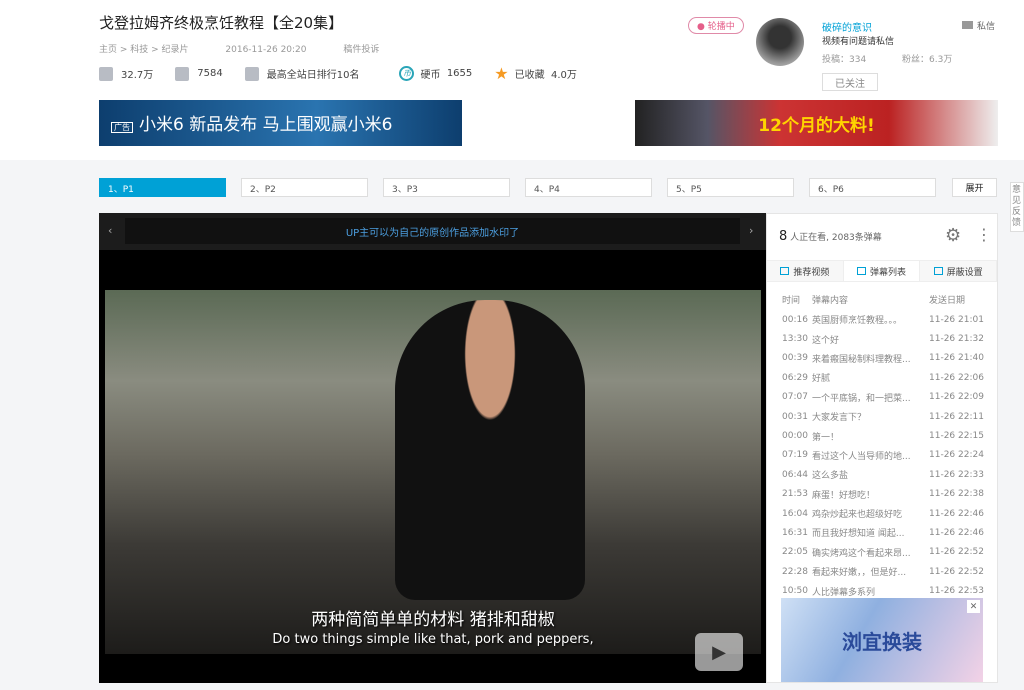 Image resolution: width=1024 pixels, height=690 pixels. I want to click on danmaku-row: 00:16 英国厨师烹饪教程。。。 11-26 21:01, so click(887, 319).